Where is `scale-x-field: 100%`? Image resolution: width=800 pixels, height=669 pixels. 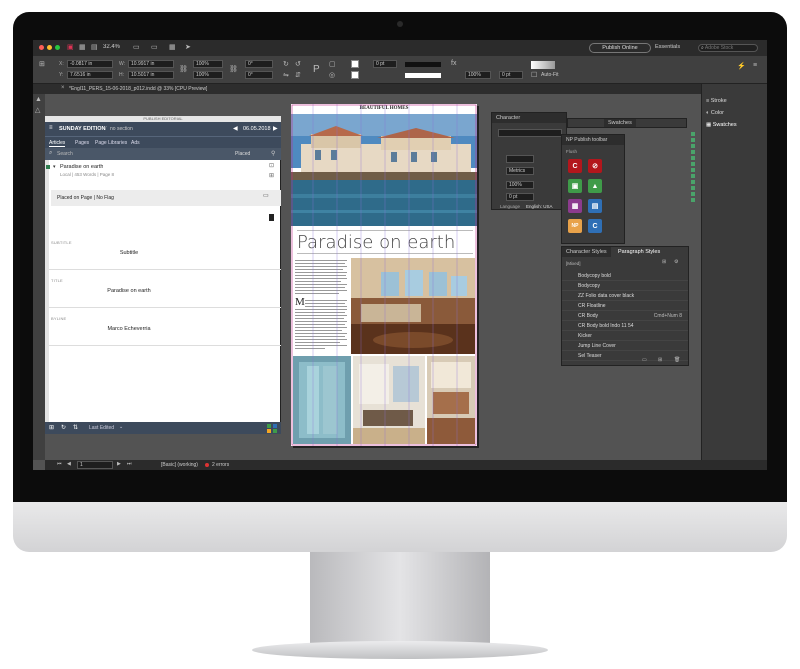 scale-x-field: 100% is located at coordinates (208, 64).